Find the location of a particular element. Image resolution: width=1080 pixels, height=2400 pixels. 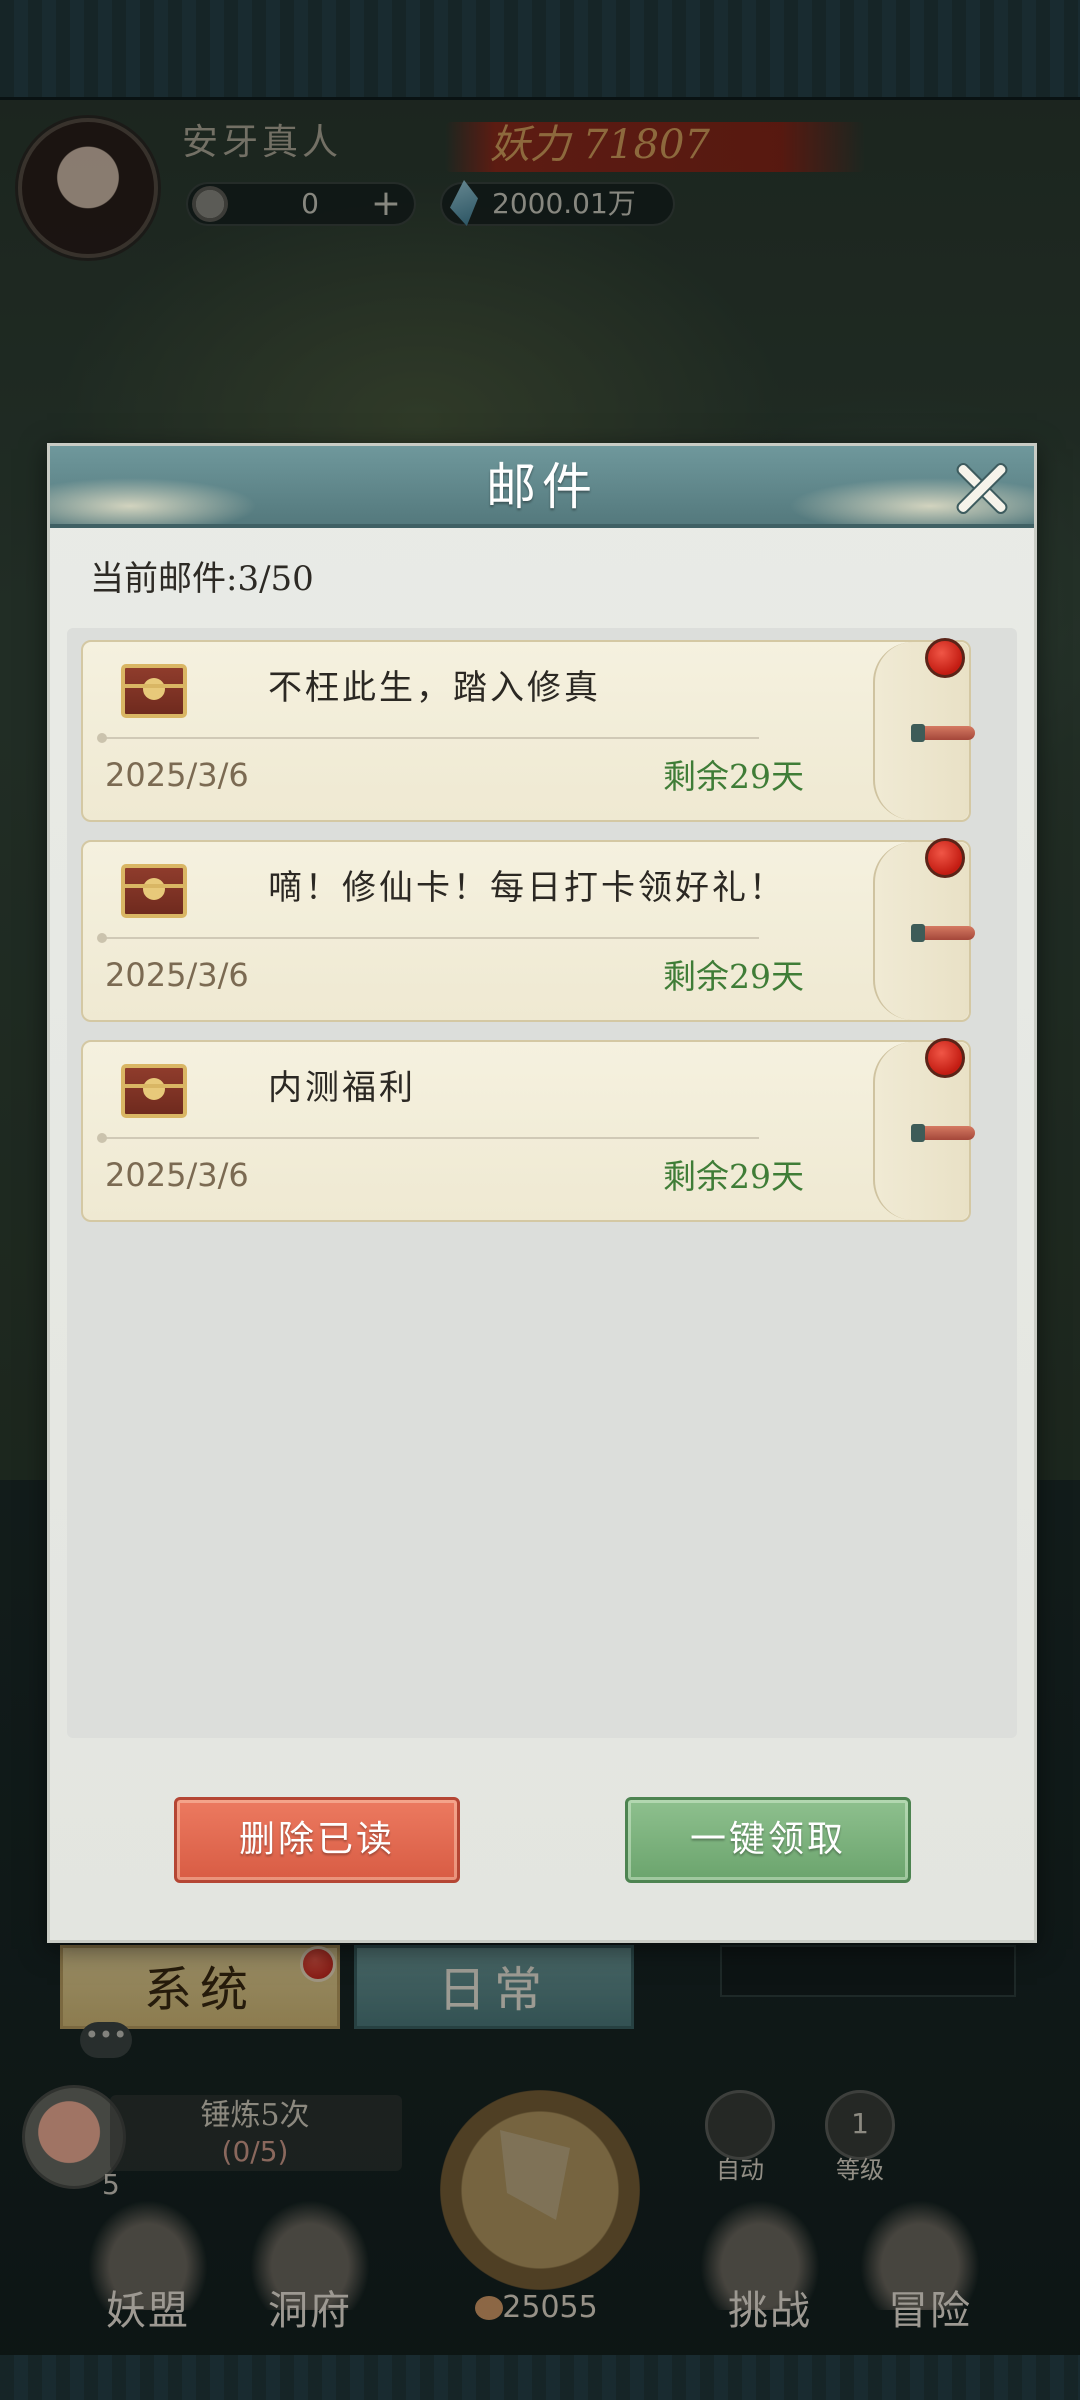

mail-item: 不枉此生，踏入修真 2025/3/6 剩余29天 is located at coordinates (528, 730).